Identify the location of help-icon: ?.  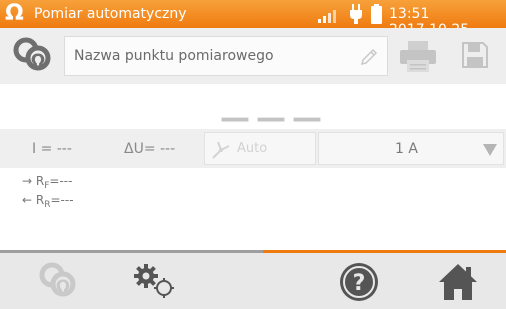
(359, 282).